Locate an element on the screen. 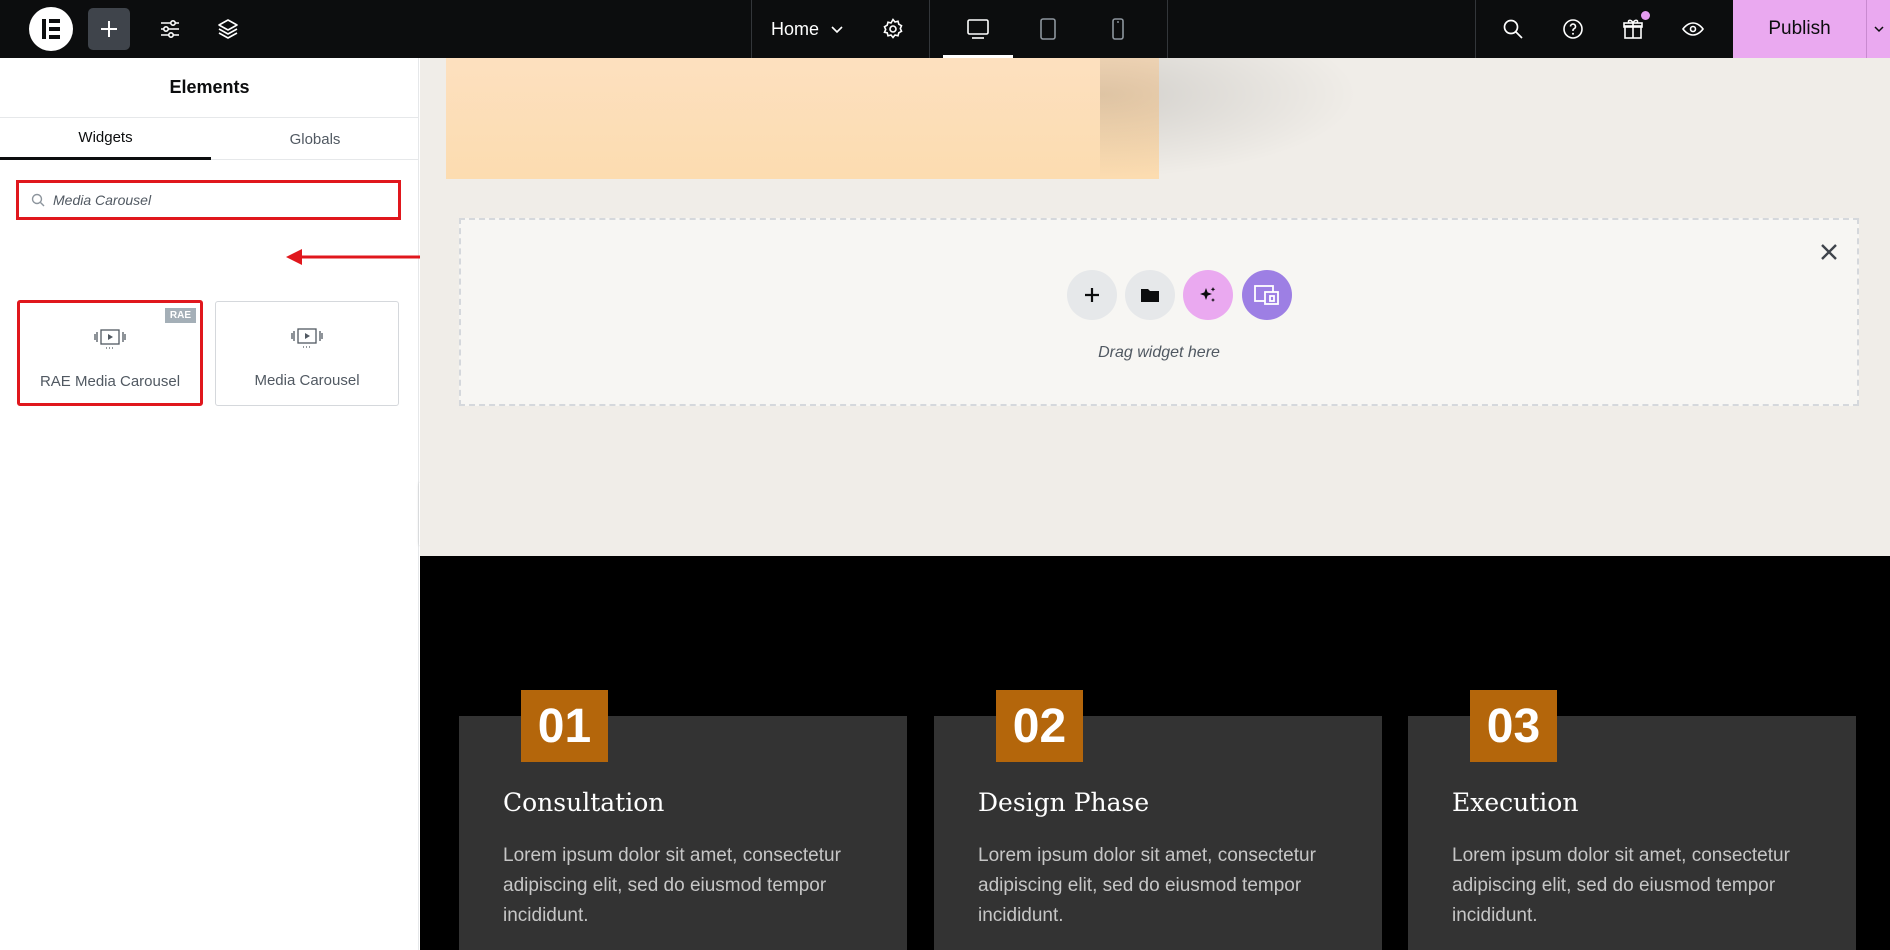  empty-section-dropzone: Drag widget here is located at coordinates (1159, 312).